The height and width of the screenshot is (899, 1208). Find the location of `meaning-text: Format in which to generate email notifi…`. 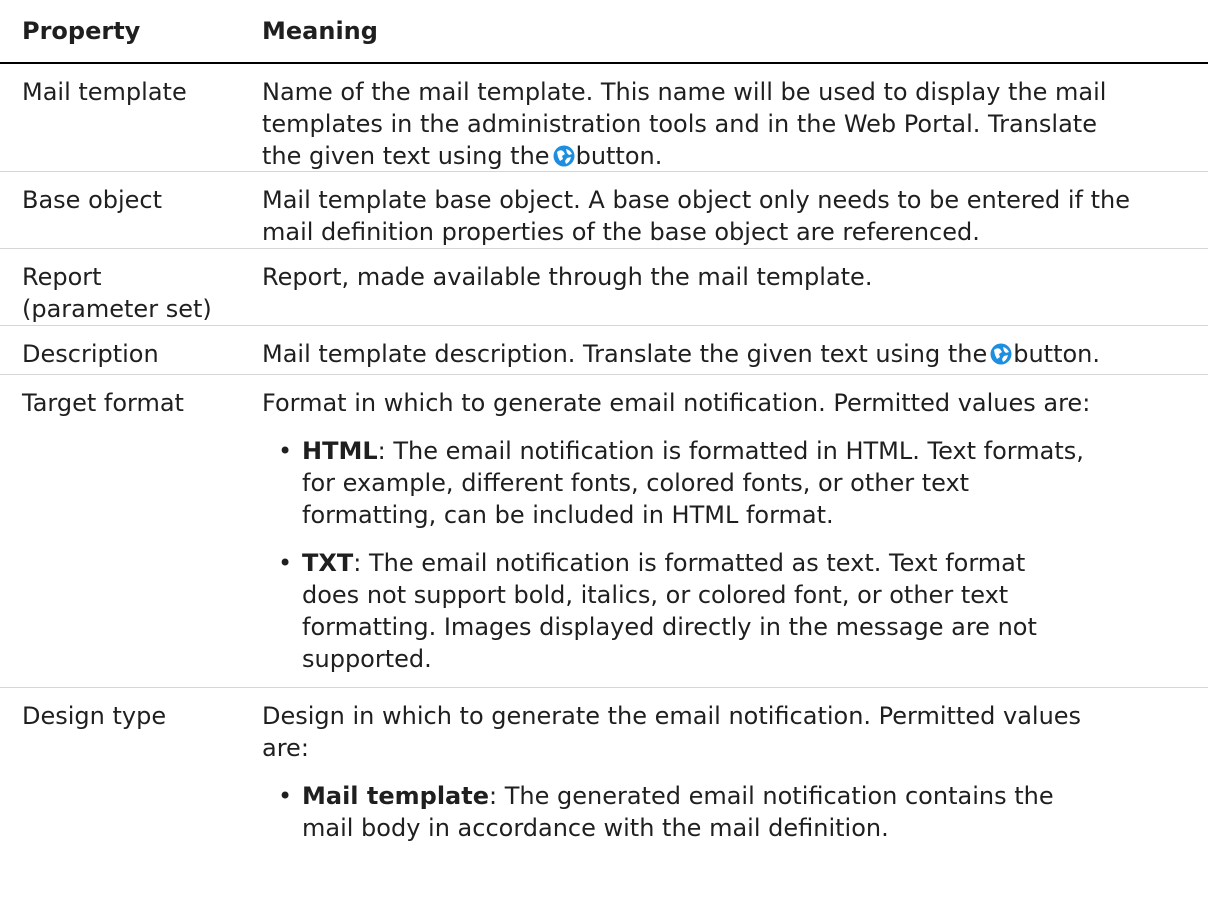

meaning-text: Format in which to generate email notifi… is located at coordinates (676, 403).